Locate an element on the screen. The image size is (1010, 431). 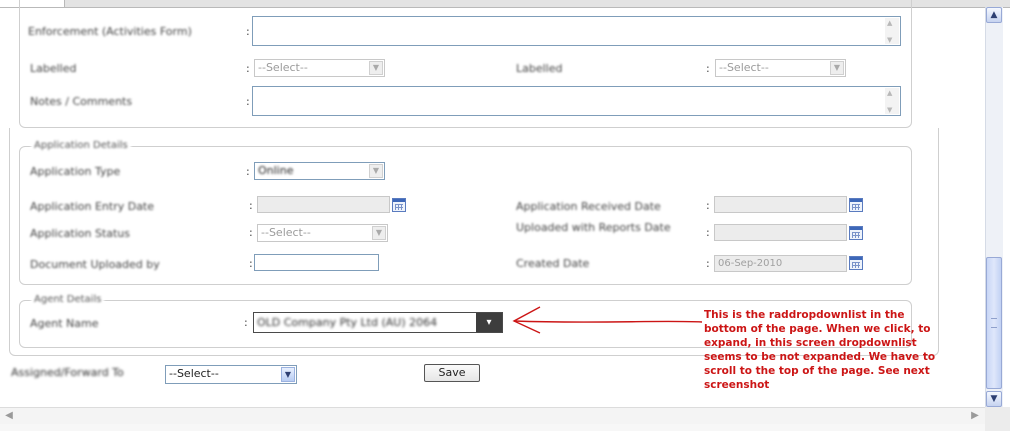
annotation-arrow is located at coordinates (607, 320).